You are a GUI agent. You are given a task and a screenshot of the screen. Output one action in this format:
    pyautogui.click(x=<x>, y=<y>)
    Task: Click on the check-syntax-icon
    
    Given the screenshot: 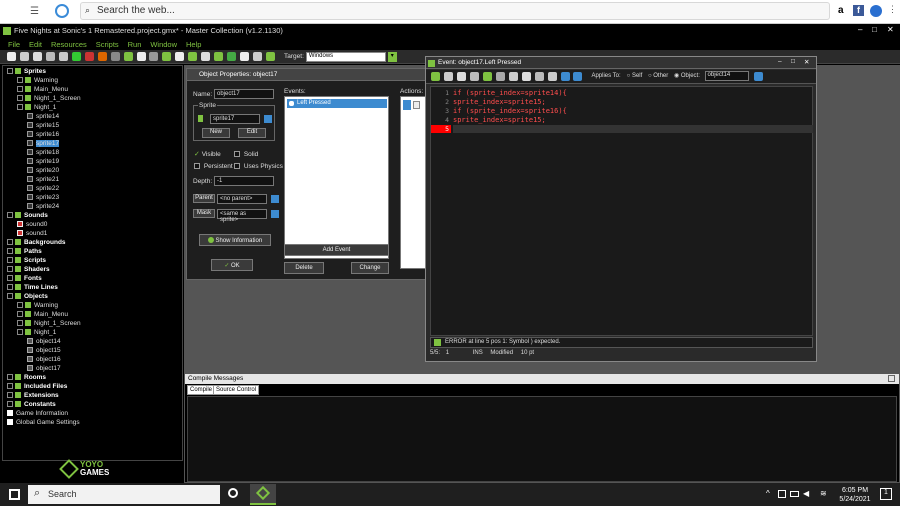 What is the action you would take?
    pyautogui.click(x=565, y=76)
    